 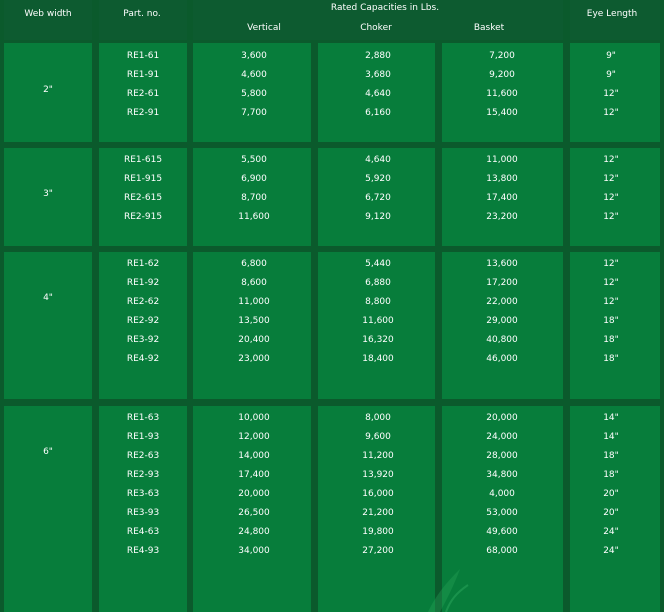 I want to click on basket-capacity: 29,000, so click(x=502, y=321).